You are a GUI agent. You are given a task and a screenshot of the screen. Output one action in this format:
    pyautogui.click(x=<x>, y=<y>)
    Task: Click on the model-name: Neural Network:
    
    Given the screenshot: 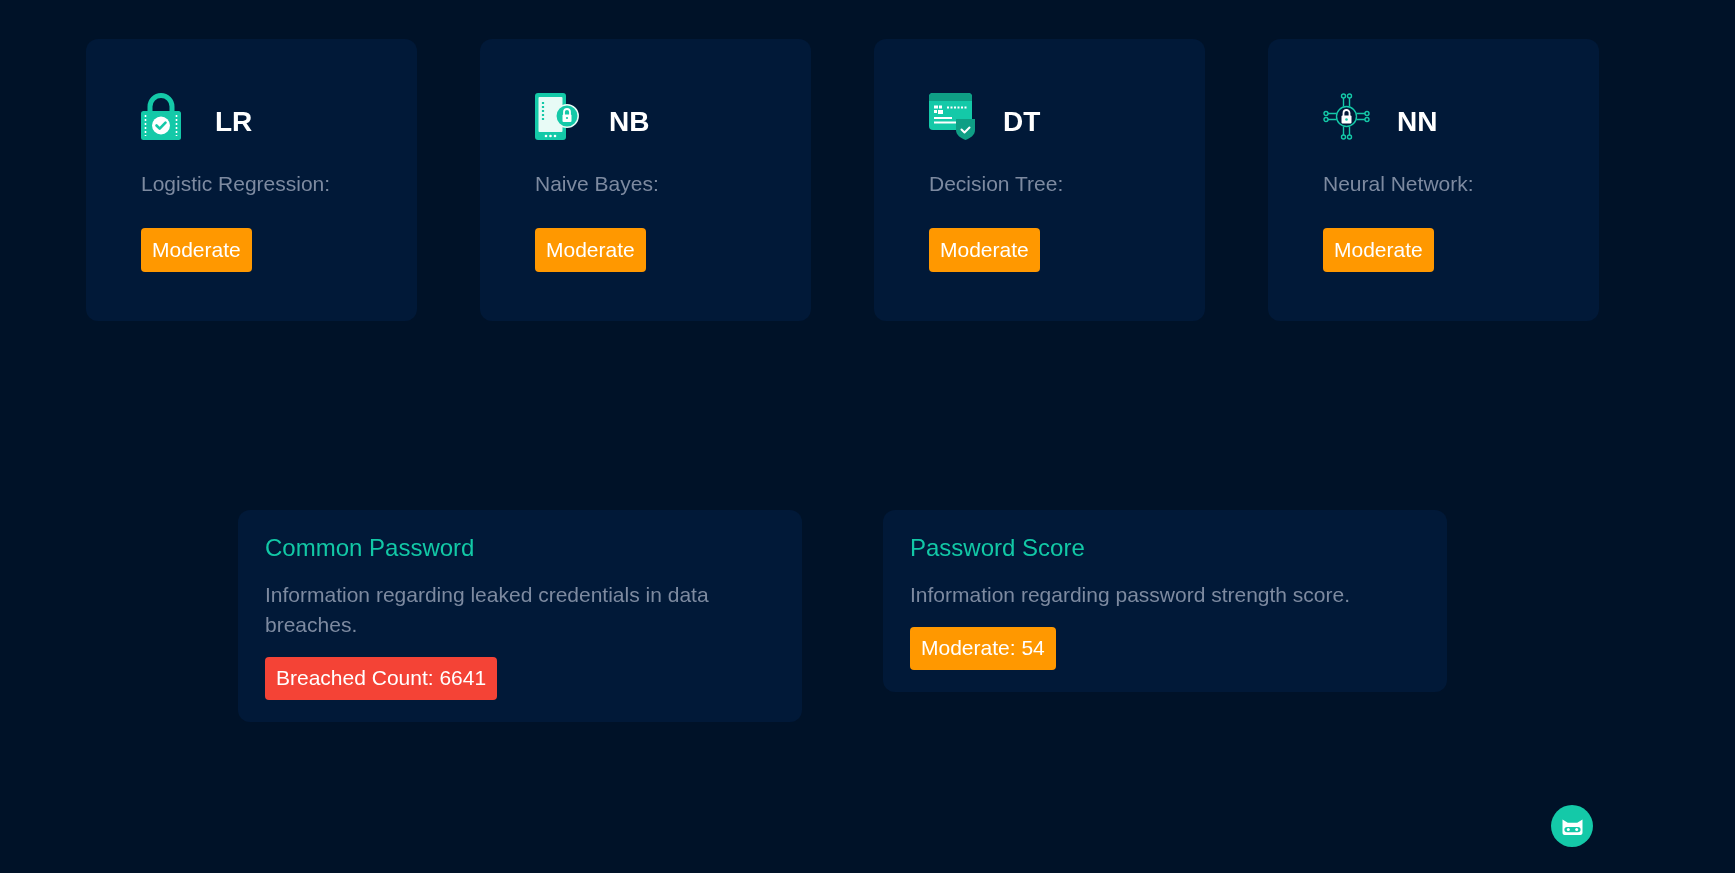 What is the action you would take?
    pyautogui.click(x=1398, y=184)
    